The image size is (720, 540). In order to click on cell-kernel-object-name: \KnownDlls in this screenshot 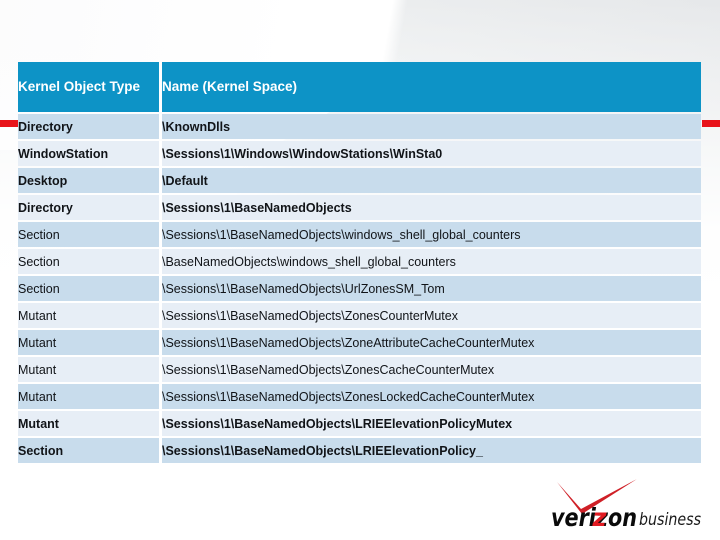, I will do `click(431, 126)`.